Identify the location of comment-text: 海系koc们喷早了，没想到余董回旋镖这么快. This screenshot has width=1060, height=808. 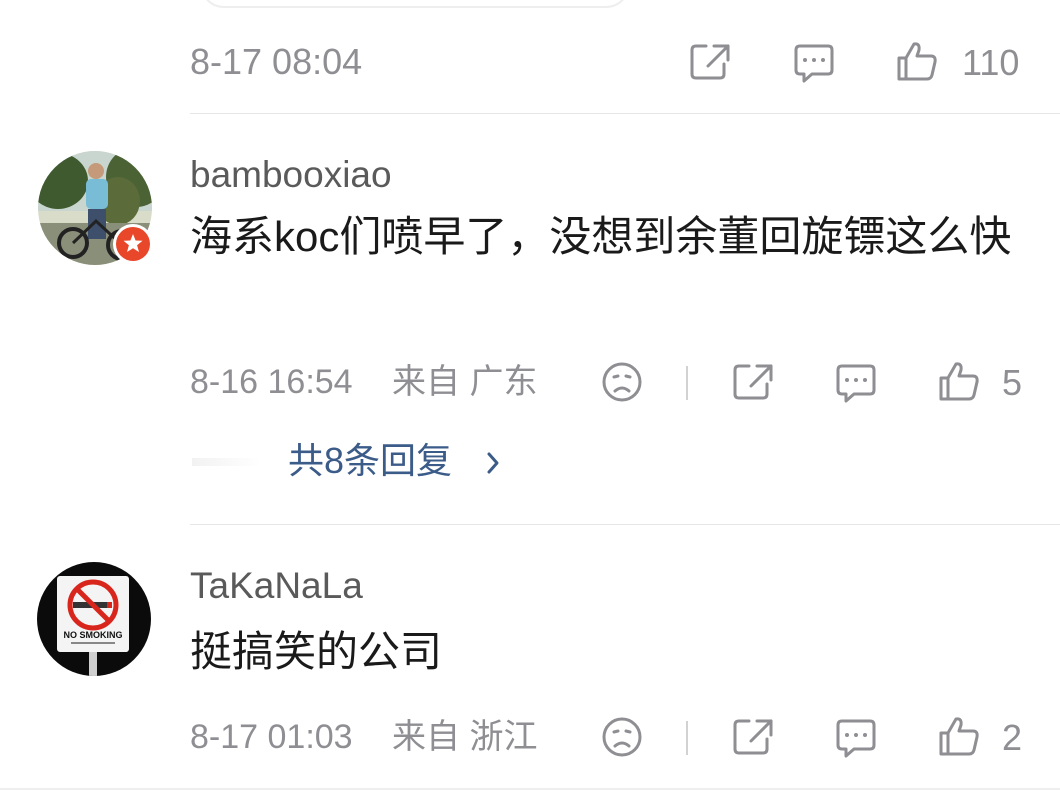
(601, 236).